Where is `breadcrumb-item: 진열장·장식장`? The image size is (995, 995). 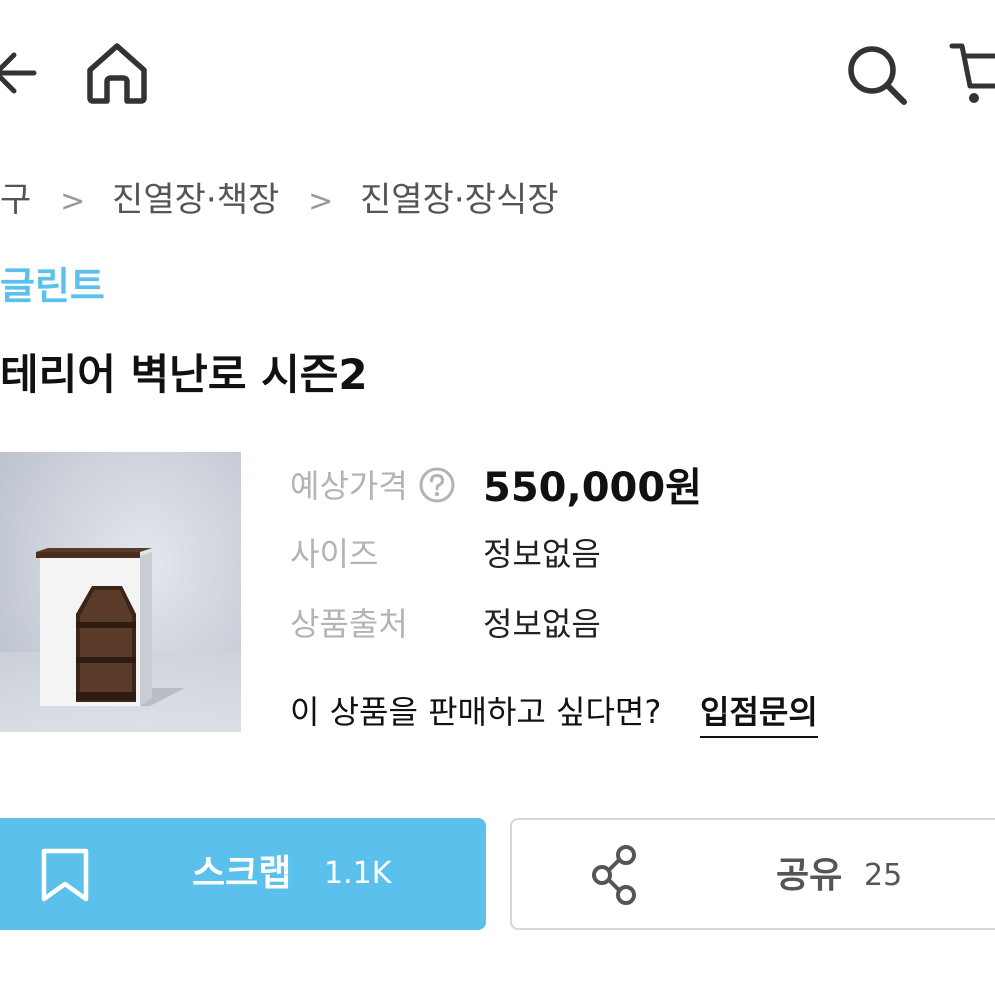 breadcrumb-item: 진열장·장식장 is located at coordinates (459, 200).